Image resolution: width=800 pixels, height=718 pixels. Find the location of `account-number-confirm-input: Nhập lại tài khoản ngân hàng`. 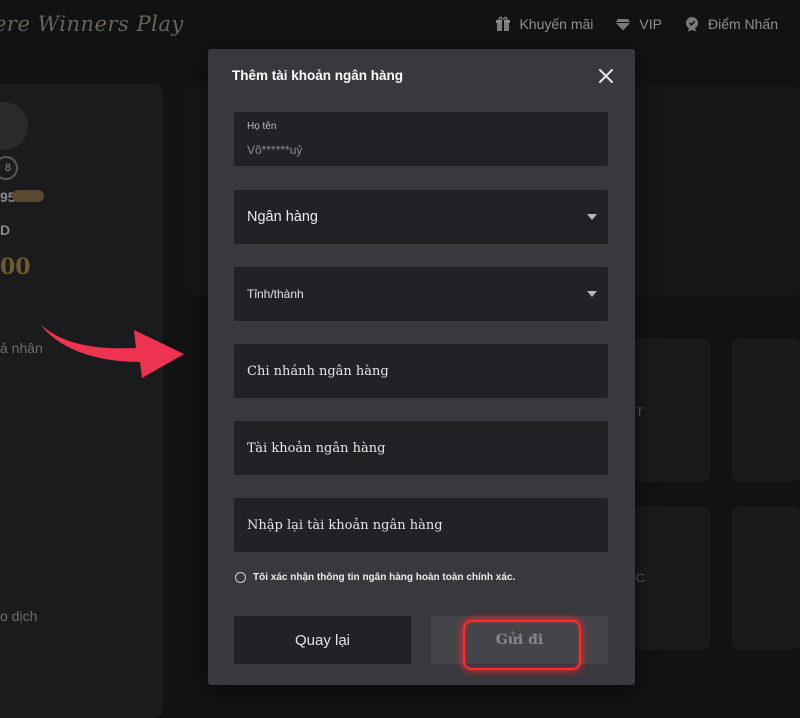

account-number-confirm-input: Nhập lại tài khoản ngân hàng is located at coordinates (421, 525).